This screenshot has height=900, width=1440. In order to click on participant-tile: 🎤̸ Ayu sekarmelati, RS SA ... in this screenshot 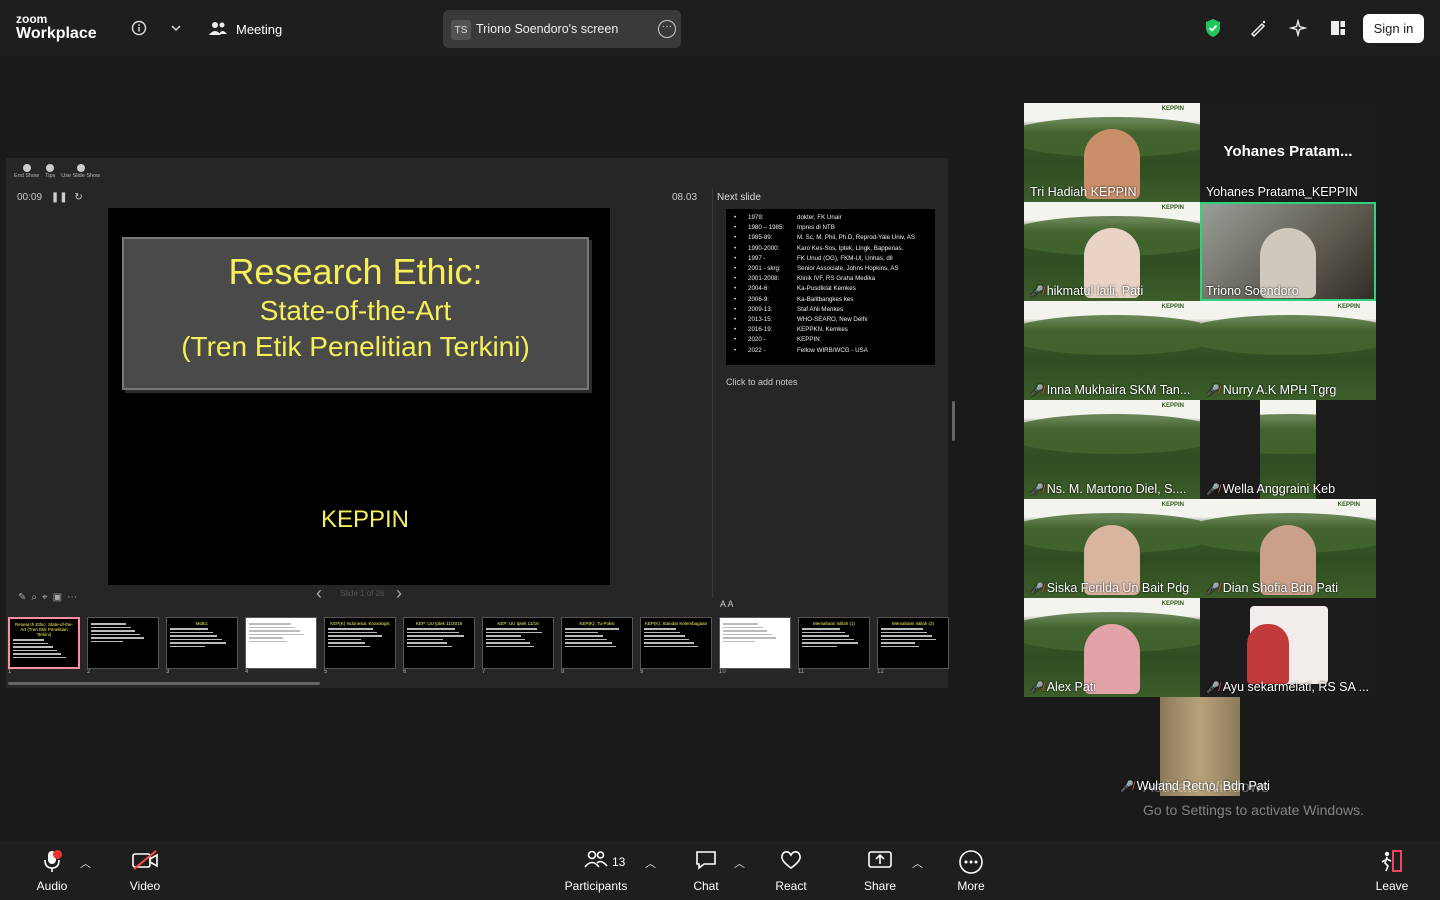, I will do `click(1288, 647)`.